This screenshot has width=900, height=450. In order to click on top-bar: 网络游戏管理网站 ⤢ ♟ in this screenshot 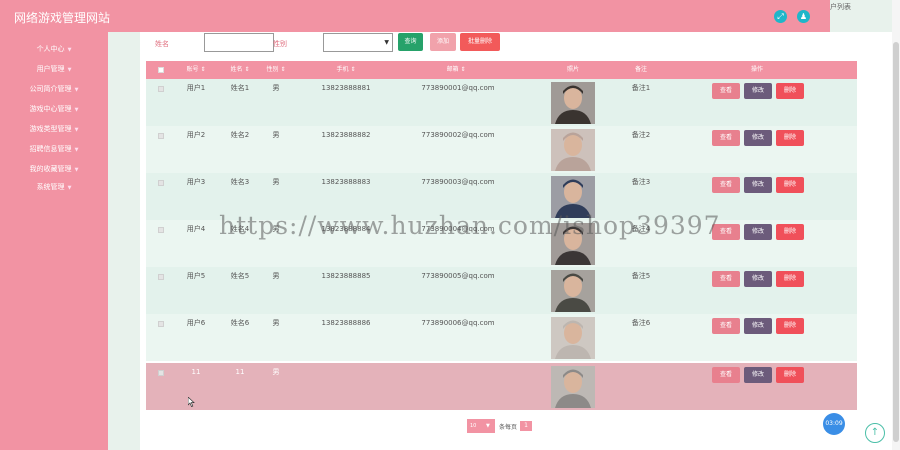, I will do `click(415, 16)`.